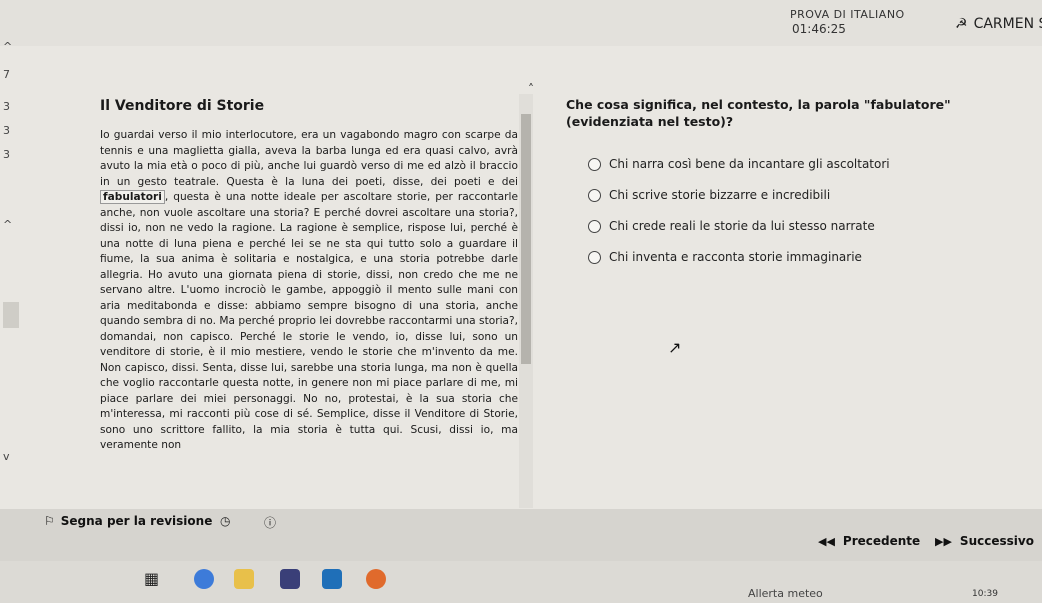 This screenshot has height=603, width=1042. I want to click on clock: 10:39, so click(985, 594).